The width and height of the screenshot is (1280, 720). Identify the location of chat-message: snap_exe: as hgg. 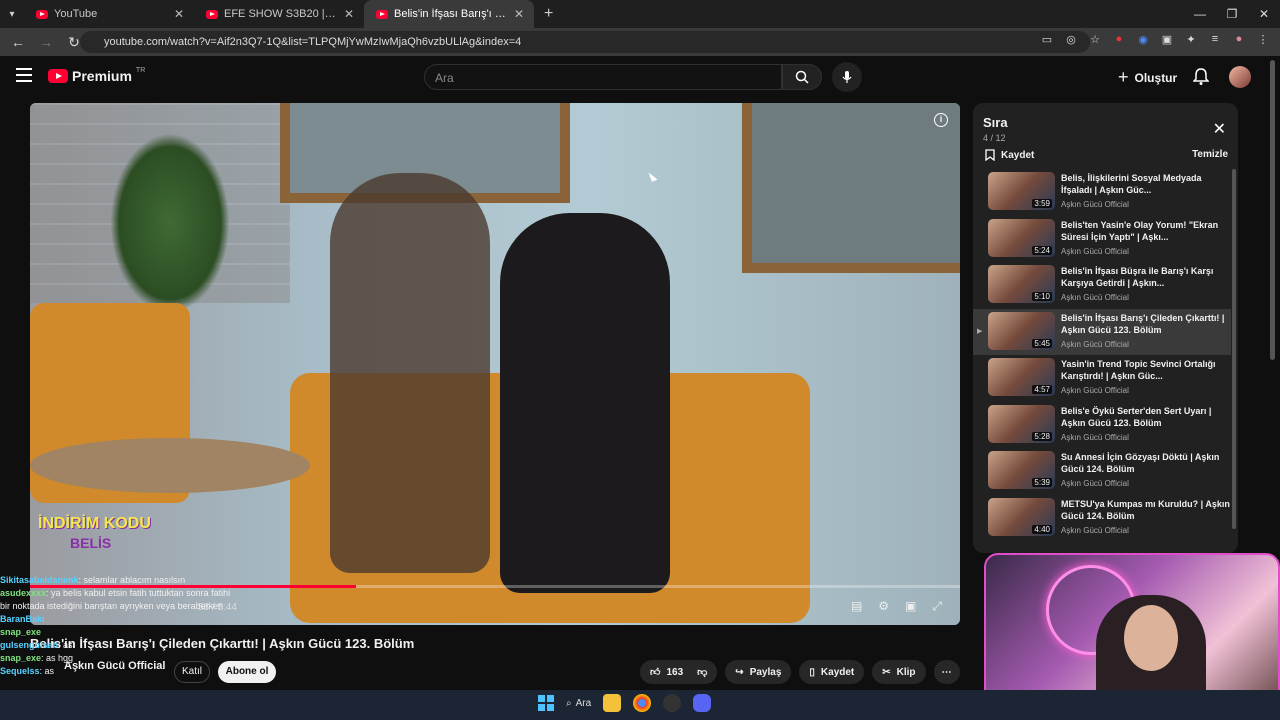
(120, 658).